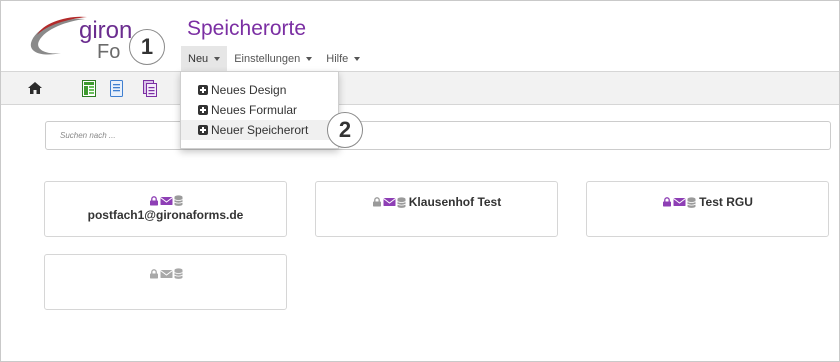  I want to click on menu-item-label: Neu, so click(198, 59).